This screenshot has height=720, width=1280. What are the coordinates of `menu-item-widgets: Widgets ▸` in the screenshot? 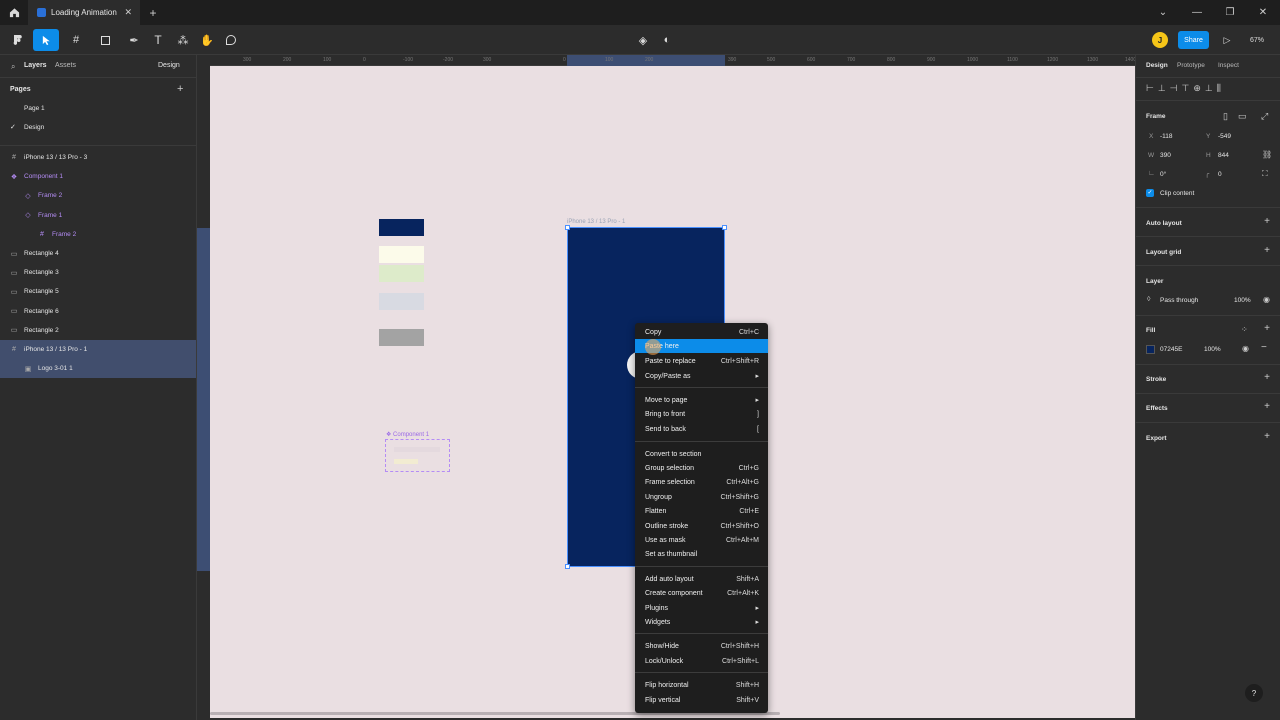 It's located at (701, 622).